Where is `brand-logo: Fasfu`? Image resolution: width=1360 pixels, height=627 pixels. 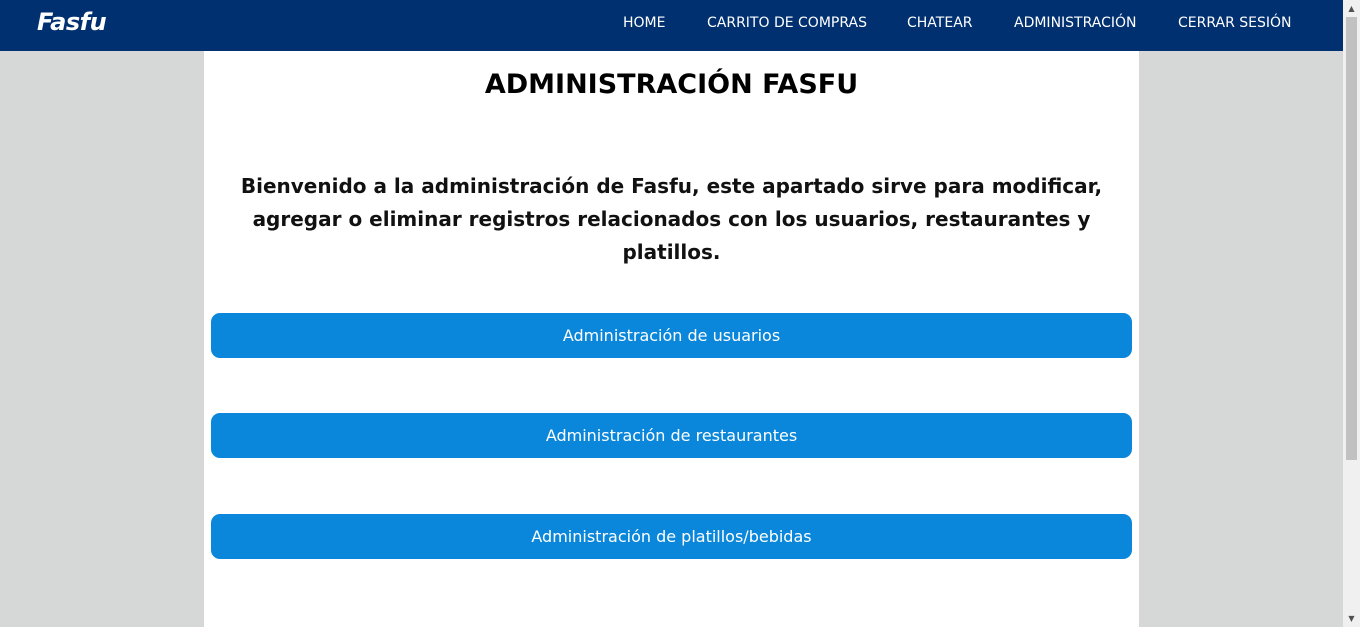 brand-logo: Fasfu is located at coordinates (72, 22).